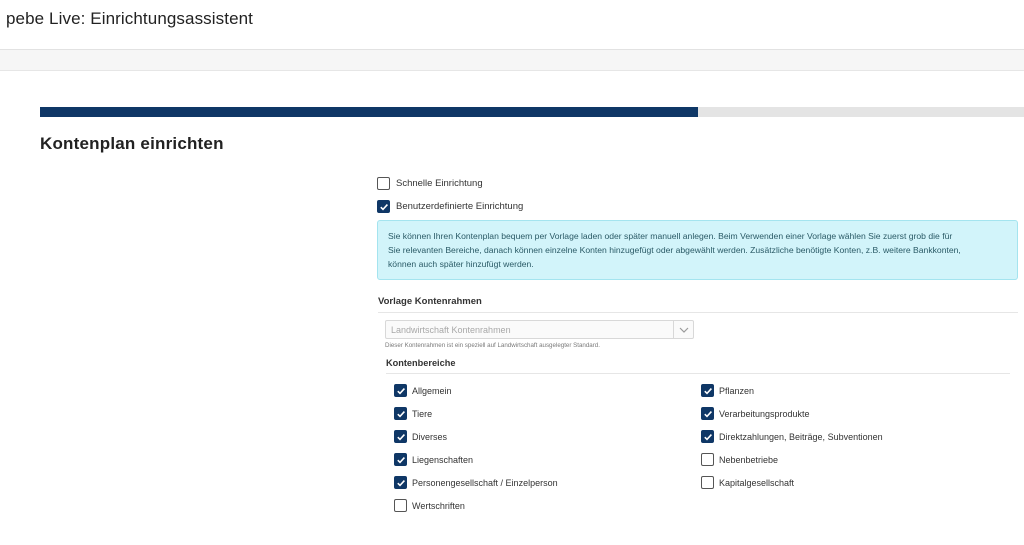 Image resolution: width=1024 pixels, height=545 pixels. What do you see at coordinates (369, 112) in the screenshot?
I see `wizard-progress-fill` at bounding box center [369, 112].